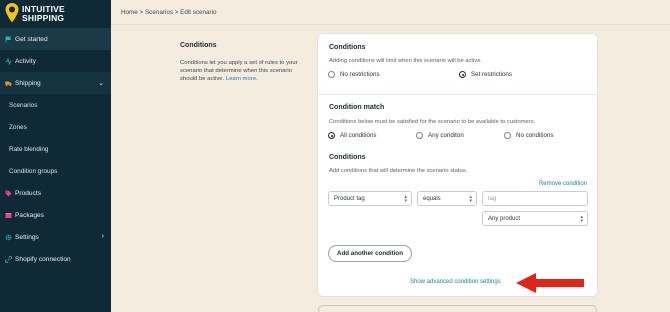 The height and width of the screenshot is (312, 670). I want to click on gear-icon, so click(8, 237).